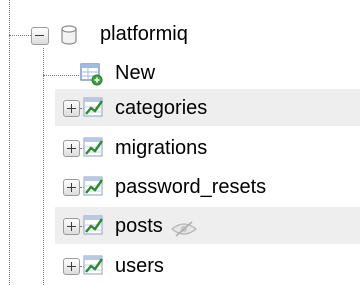  What do you see at coordinates (139, 266) in the screenshot?
I see `table-link-users: users` at bounding box center [139, 266].